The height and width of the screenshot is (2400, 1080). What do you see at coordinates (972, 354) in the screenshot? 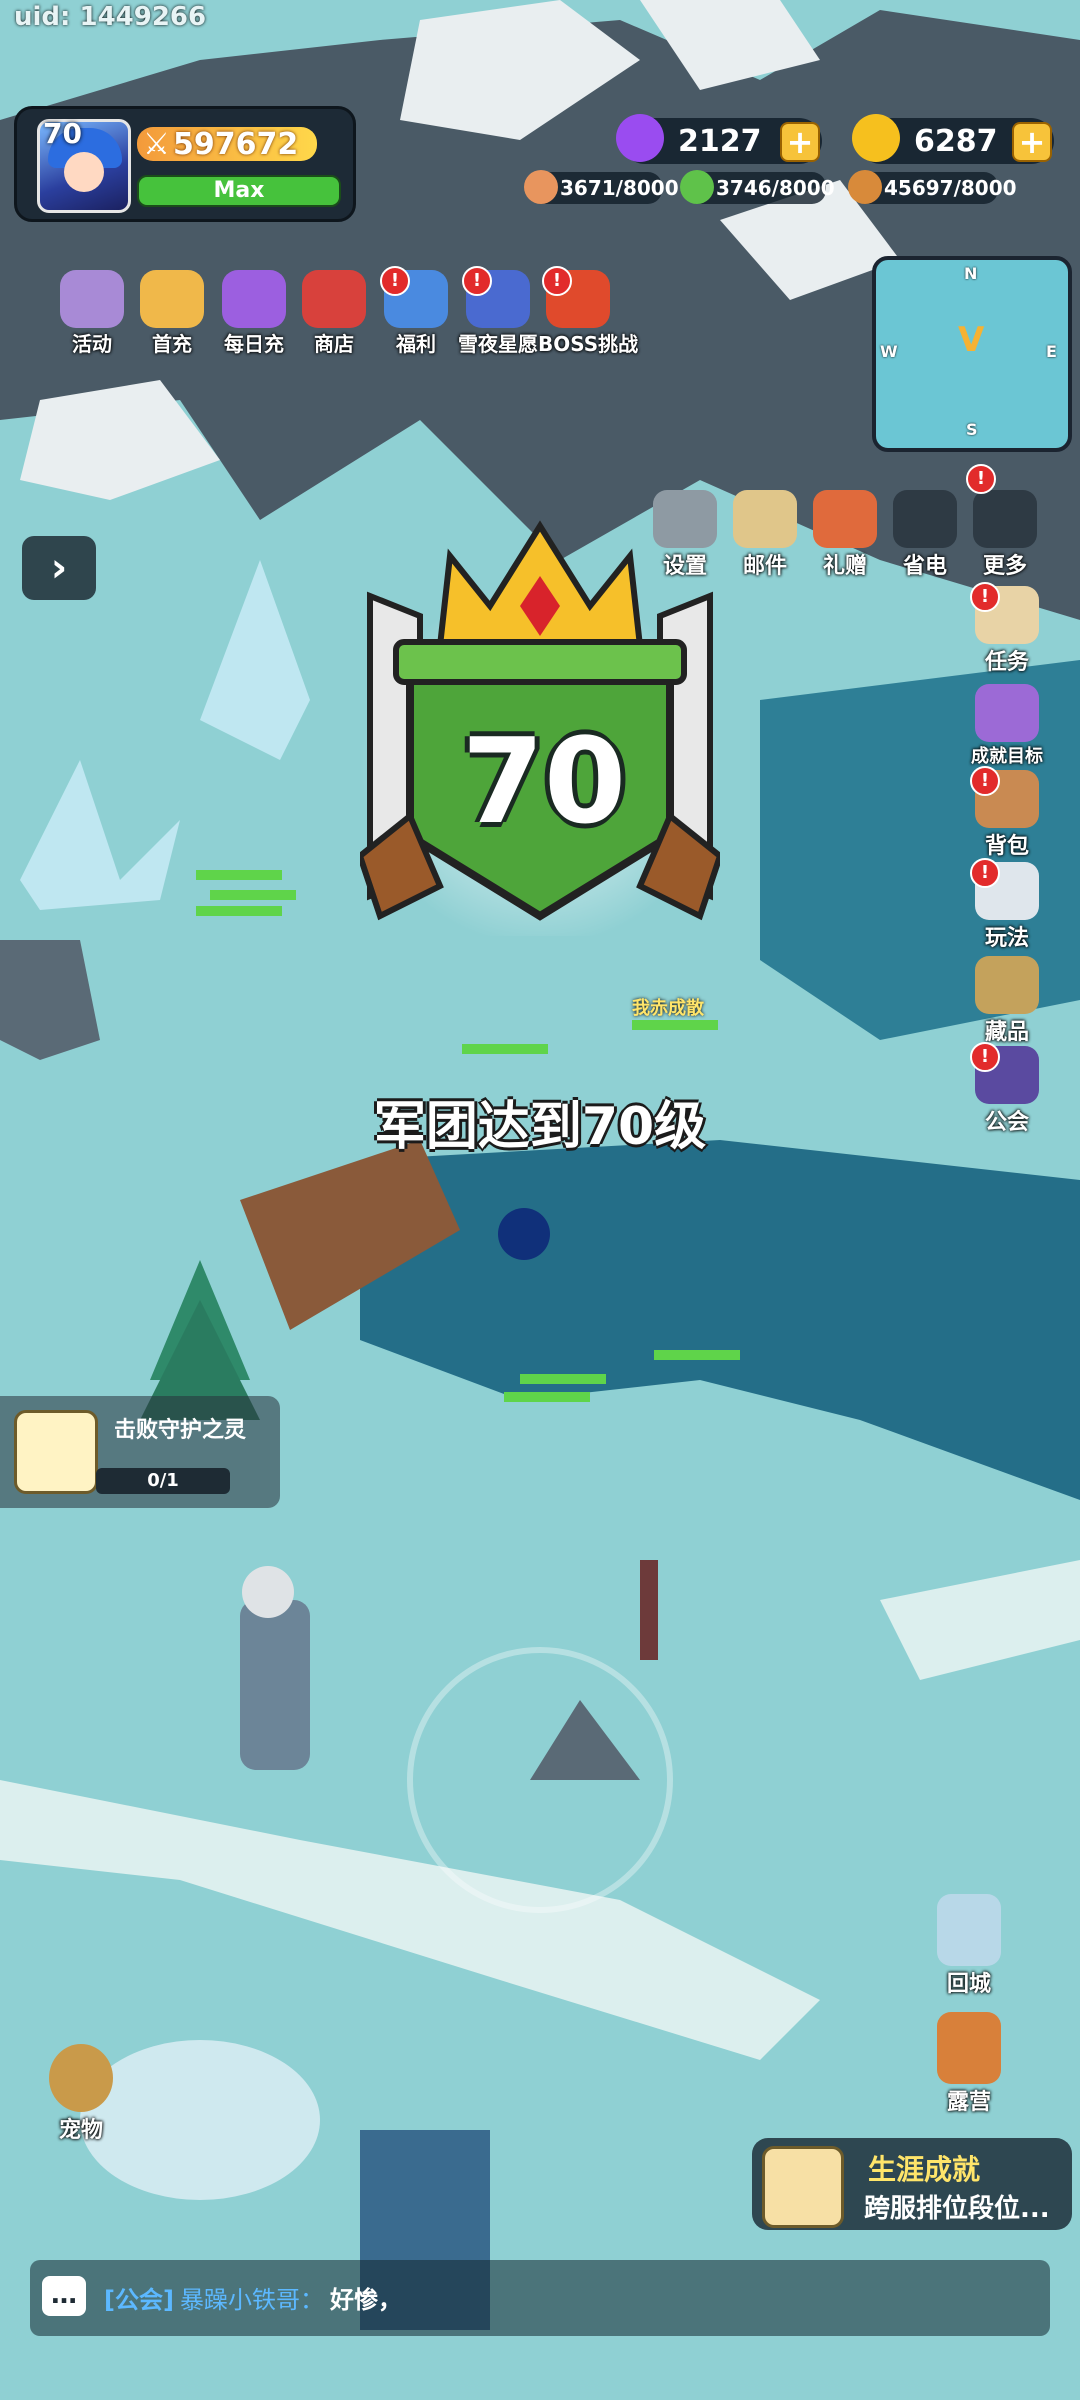
I see `minimap: N S W E V` at bounding box center [972, 354].